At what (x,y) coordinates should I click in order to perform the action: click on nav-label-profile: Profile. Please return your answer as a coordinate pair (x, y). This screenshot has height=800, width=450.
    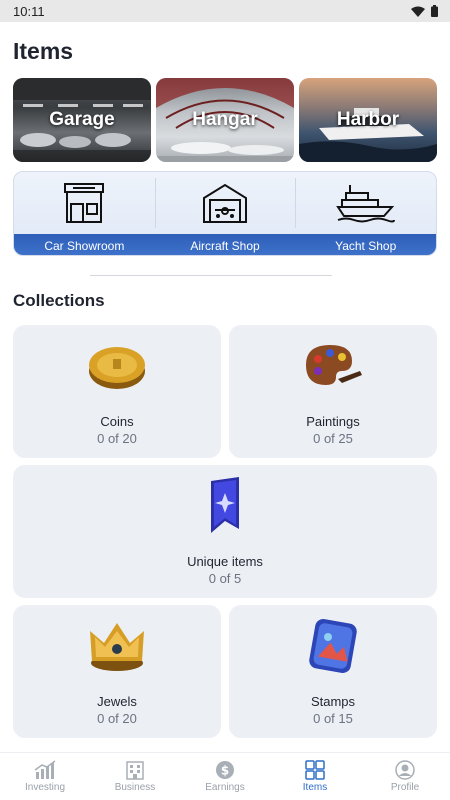
    Looking at the image, I should click on (405, 787).